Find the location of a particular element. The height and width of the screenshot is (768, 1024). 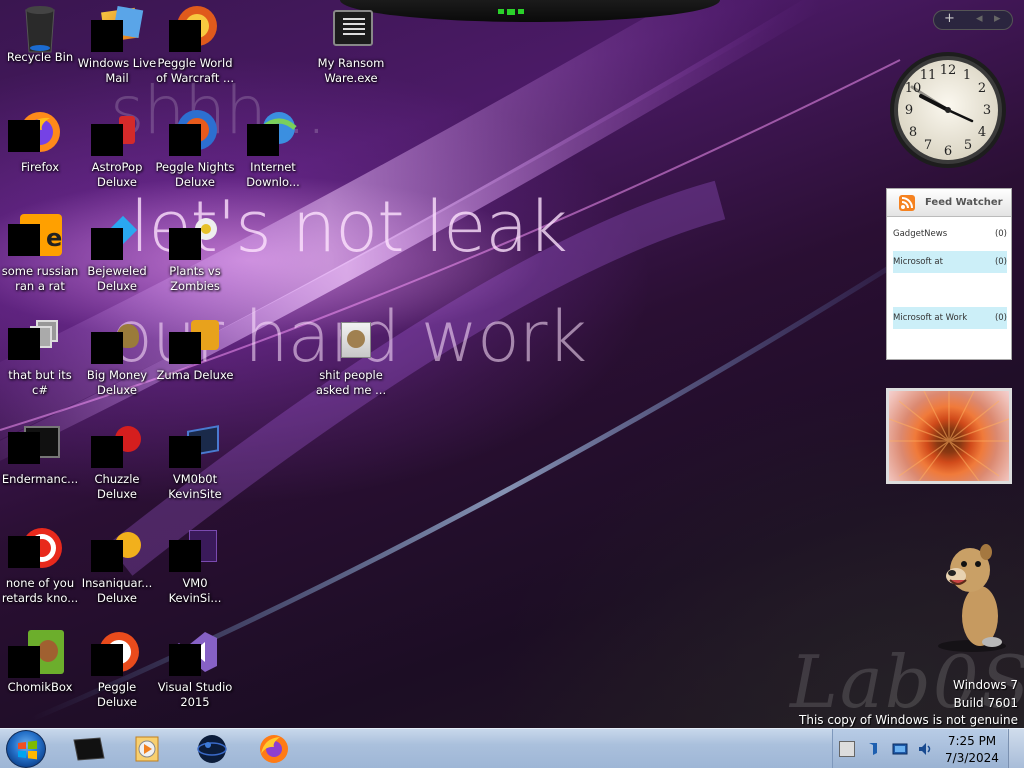

globe-icon is located at coordinates (212, 749).